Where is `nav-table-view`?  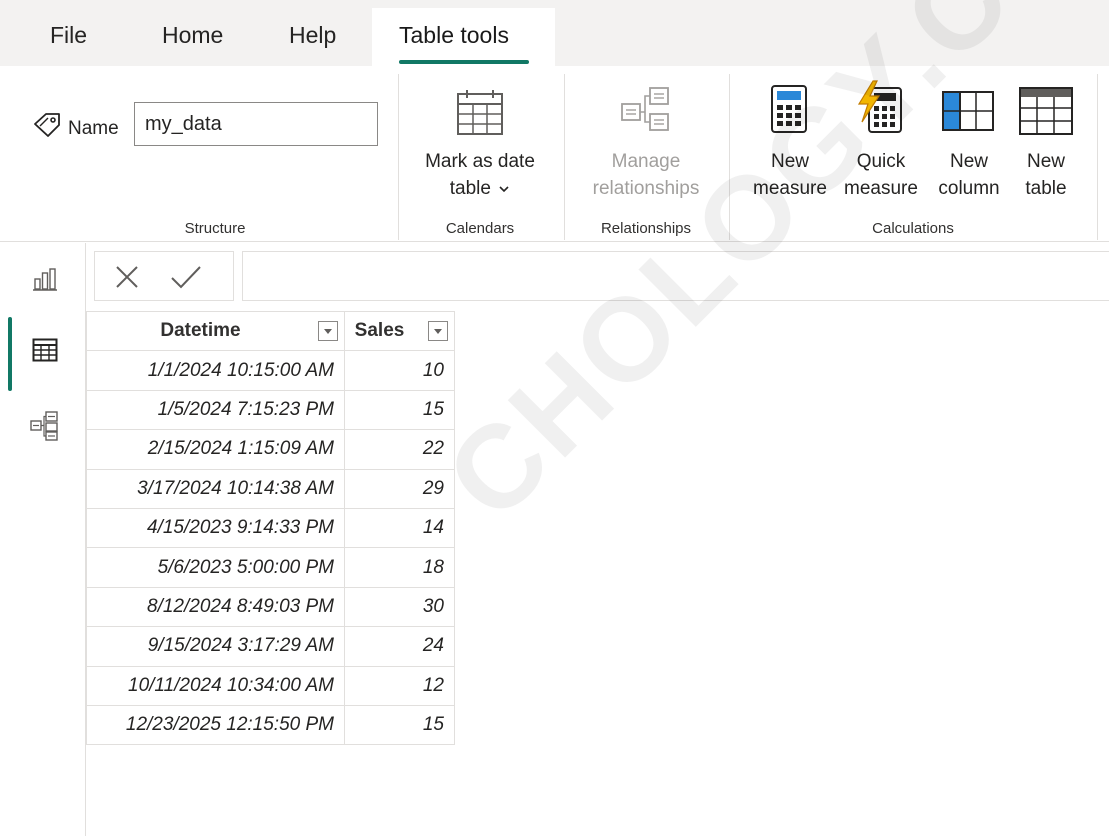
nav-table-view is located at coordinates (43, 349).